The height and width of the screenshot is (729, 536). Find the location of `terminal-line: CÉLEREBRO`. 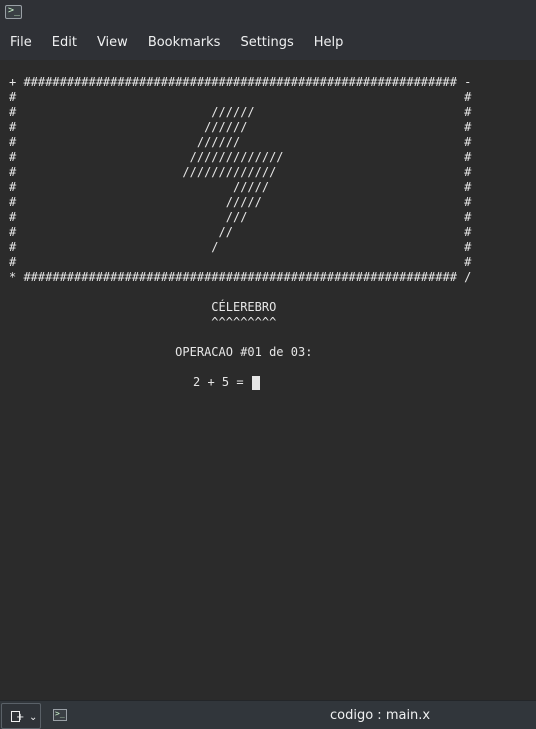

terminal-line: CÉLEREBRO is located at coordinates (143, 307).